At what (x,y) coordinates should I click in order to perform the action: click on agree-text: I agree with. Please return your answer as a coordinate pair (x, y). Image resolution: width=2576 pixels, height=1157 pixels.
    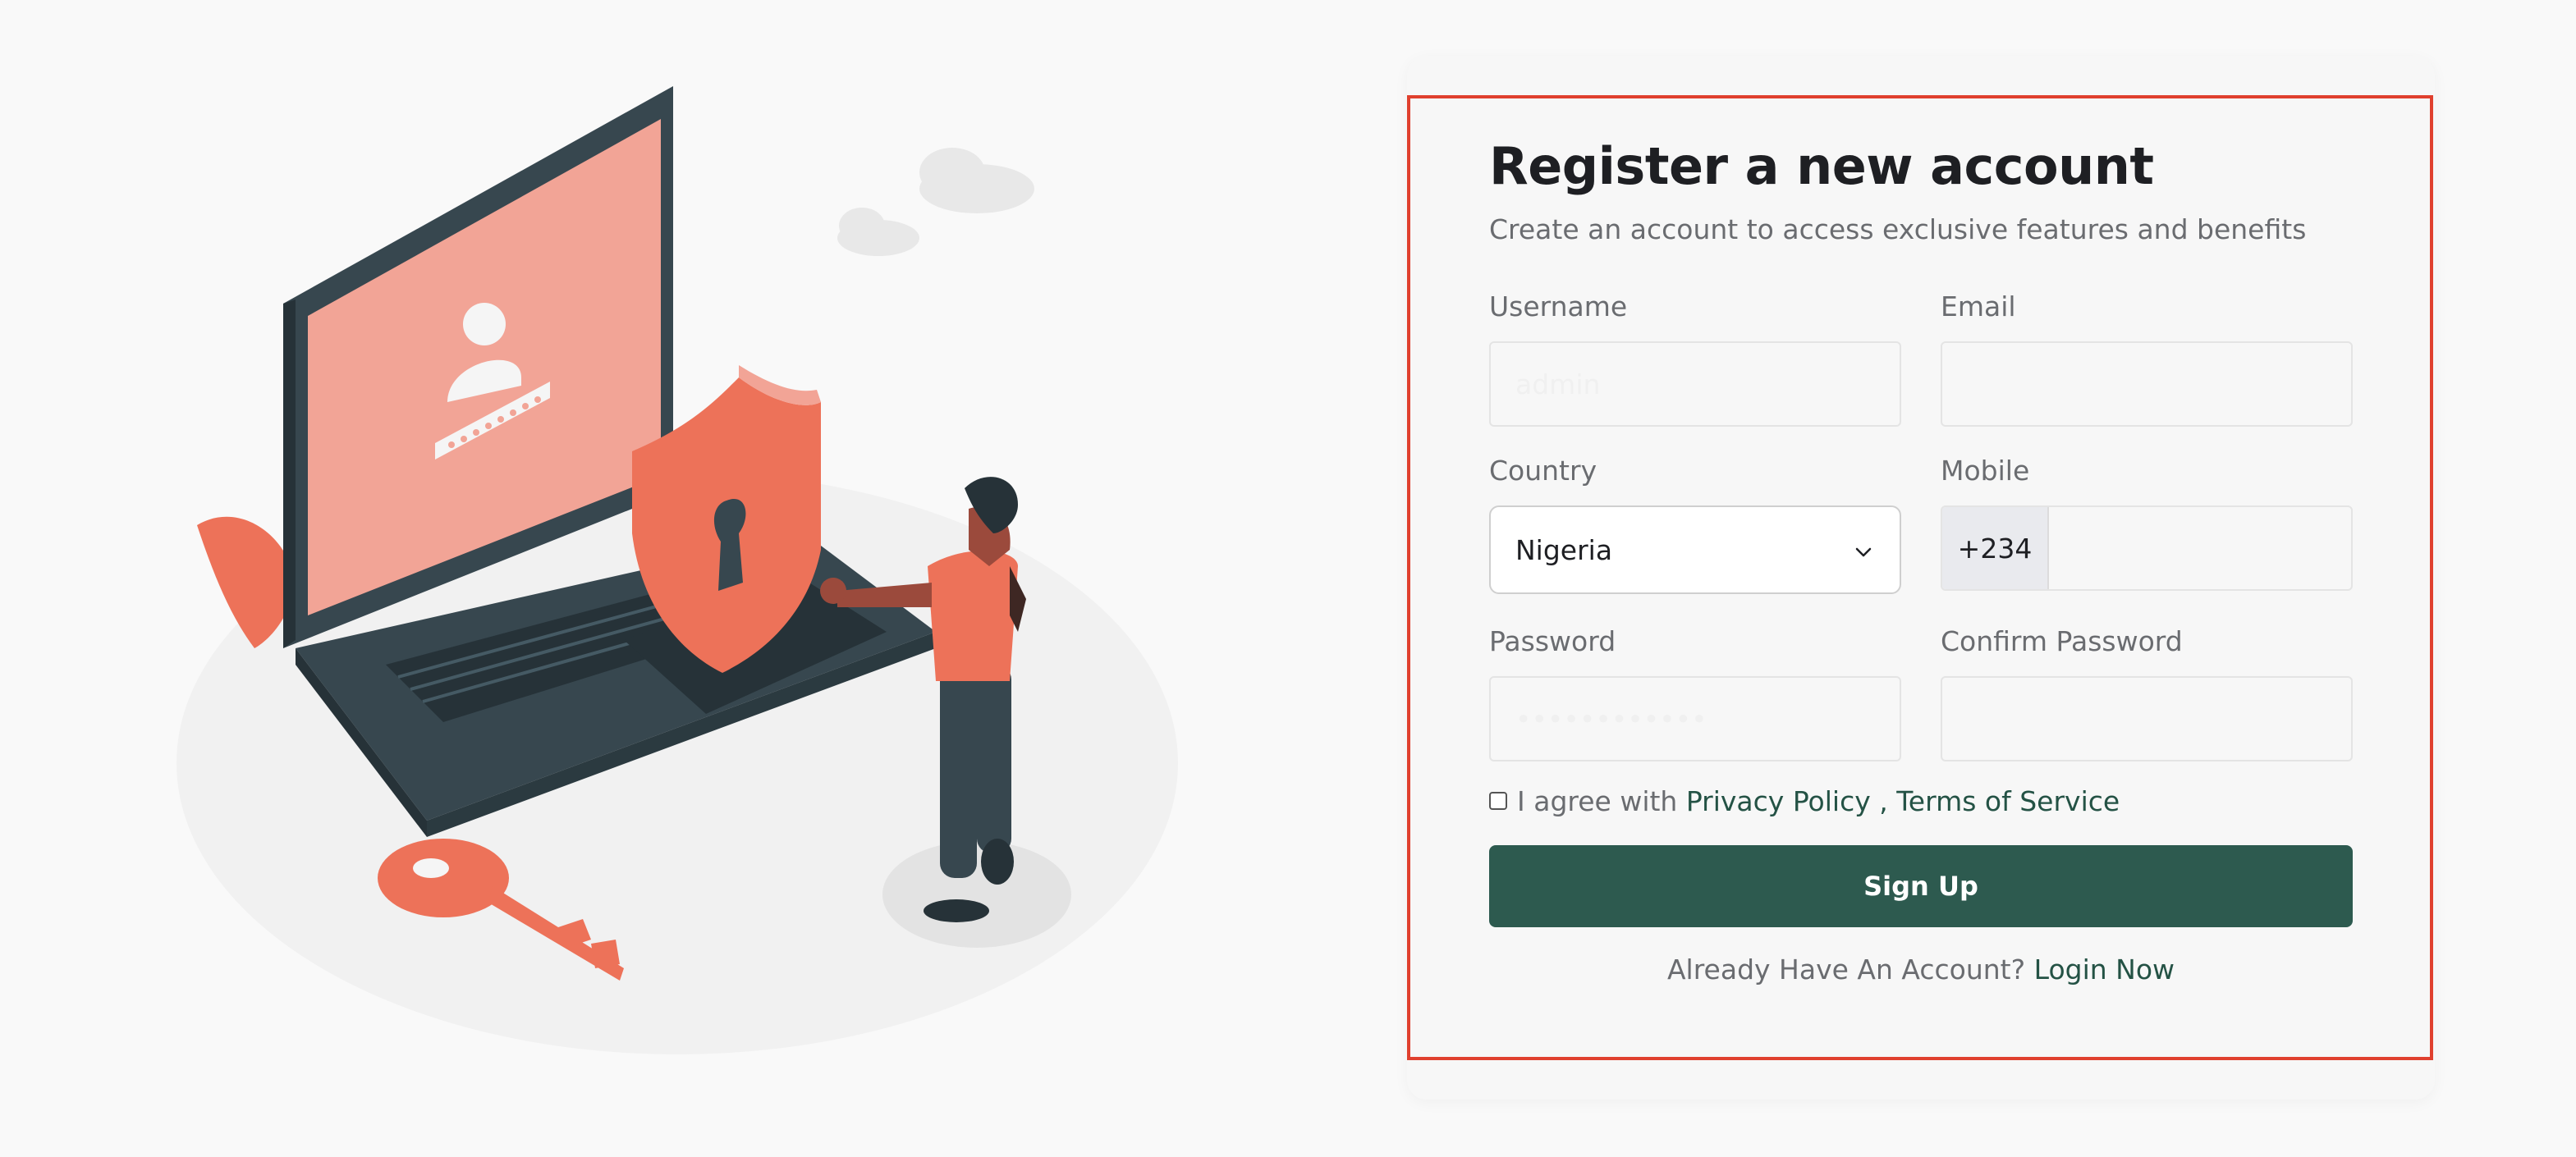
    Looking at the image, I should click on (1598, 800).